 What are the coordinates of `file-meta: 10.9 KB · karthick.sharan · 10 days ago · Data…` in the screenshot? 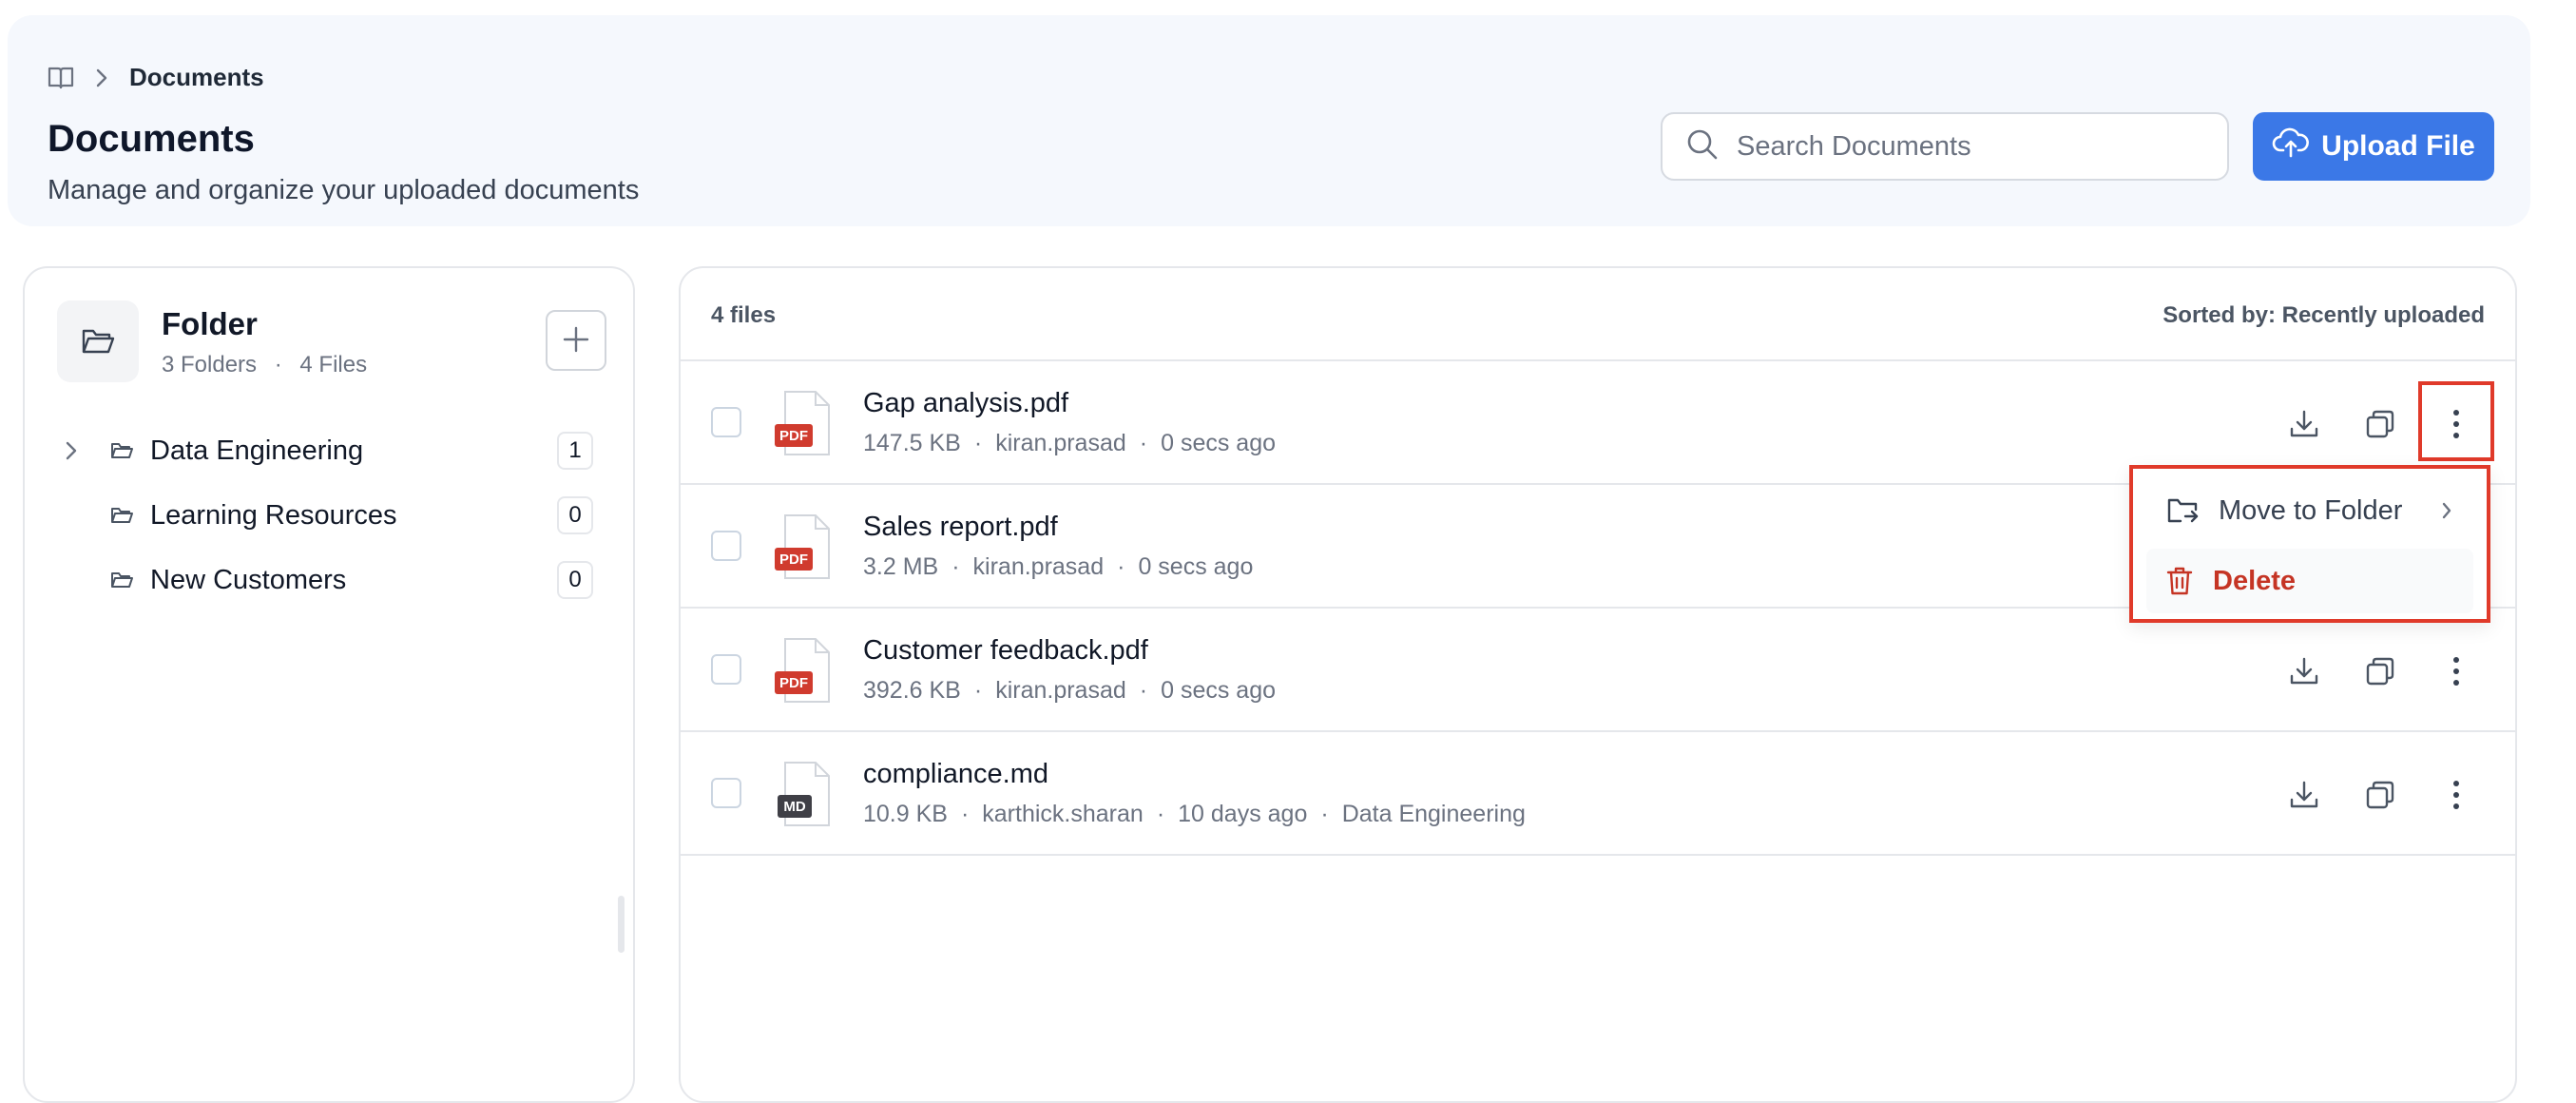 It's located at (1194, 814).